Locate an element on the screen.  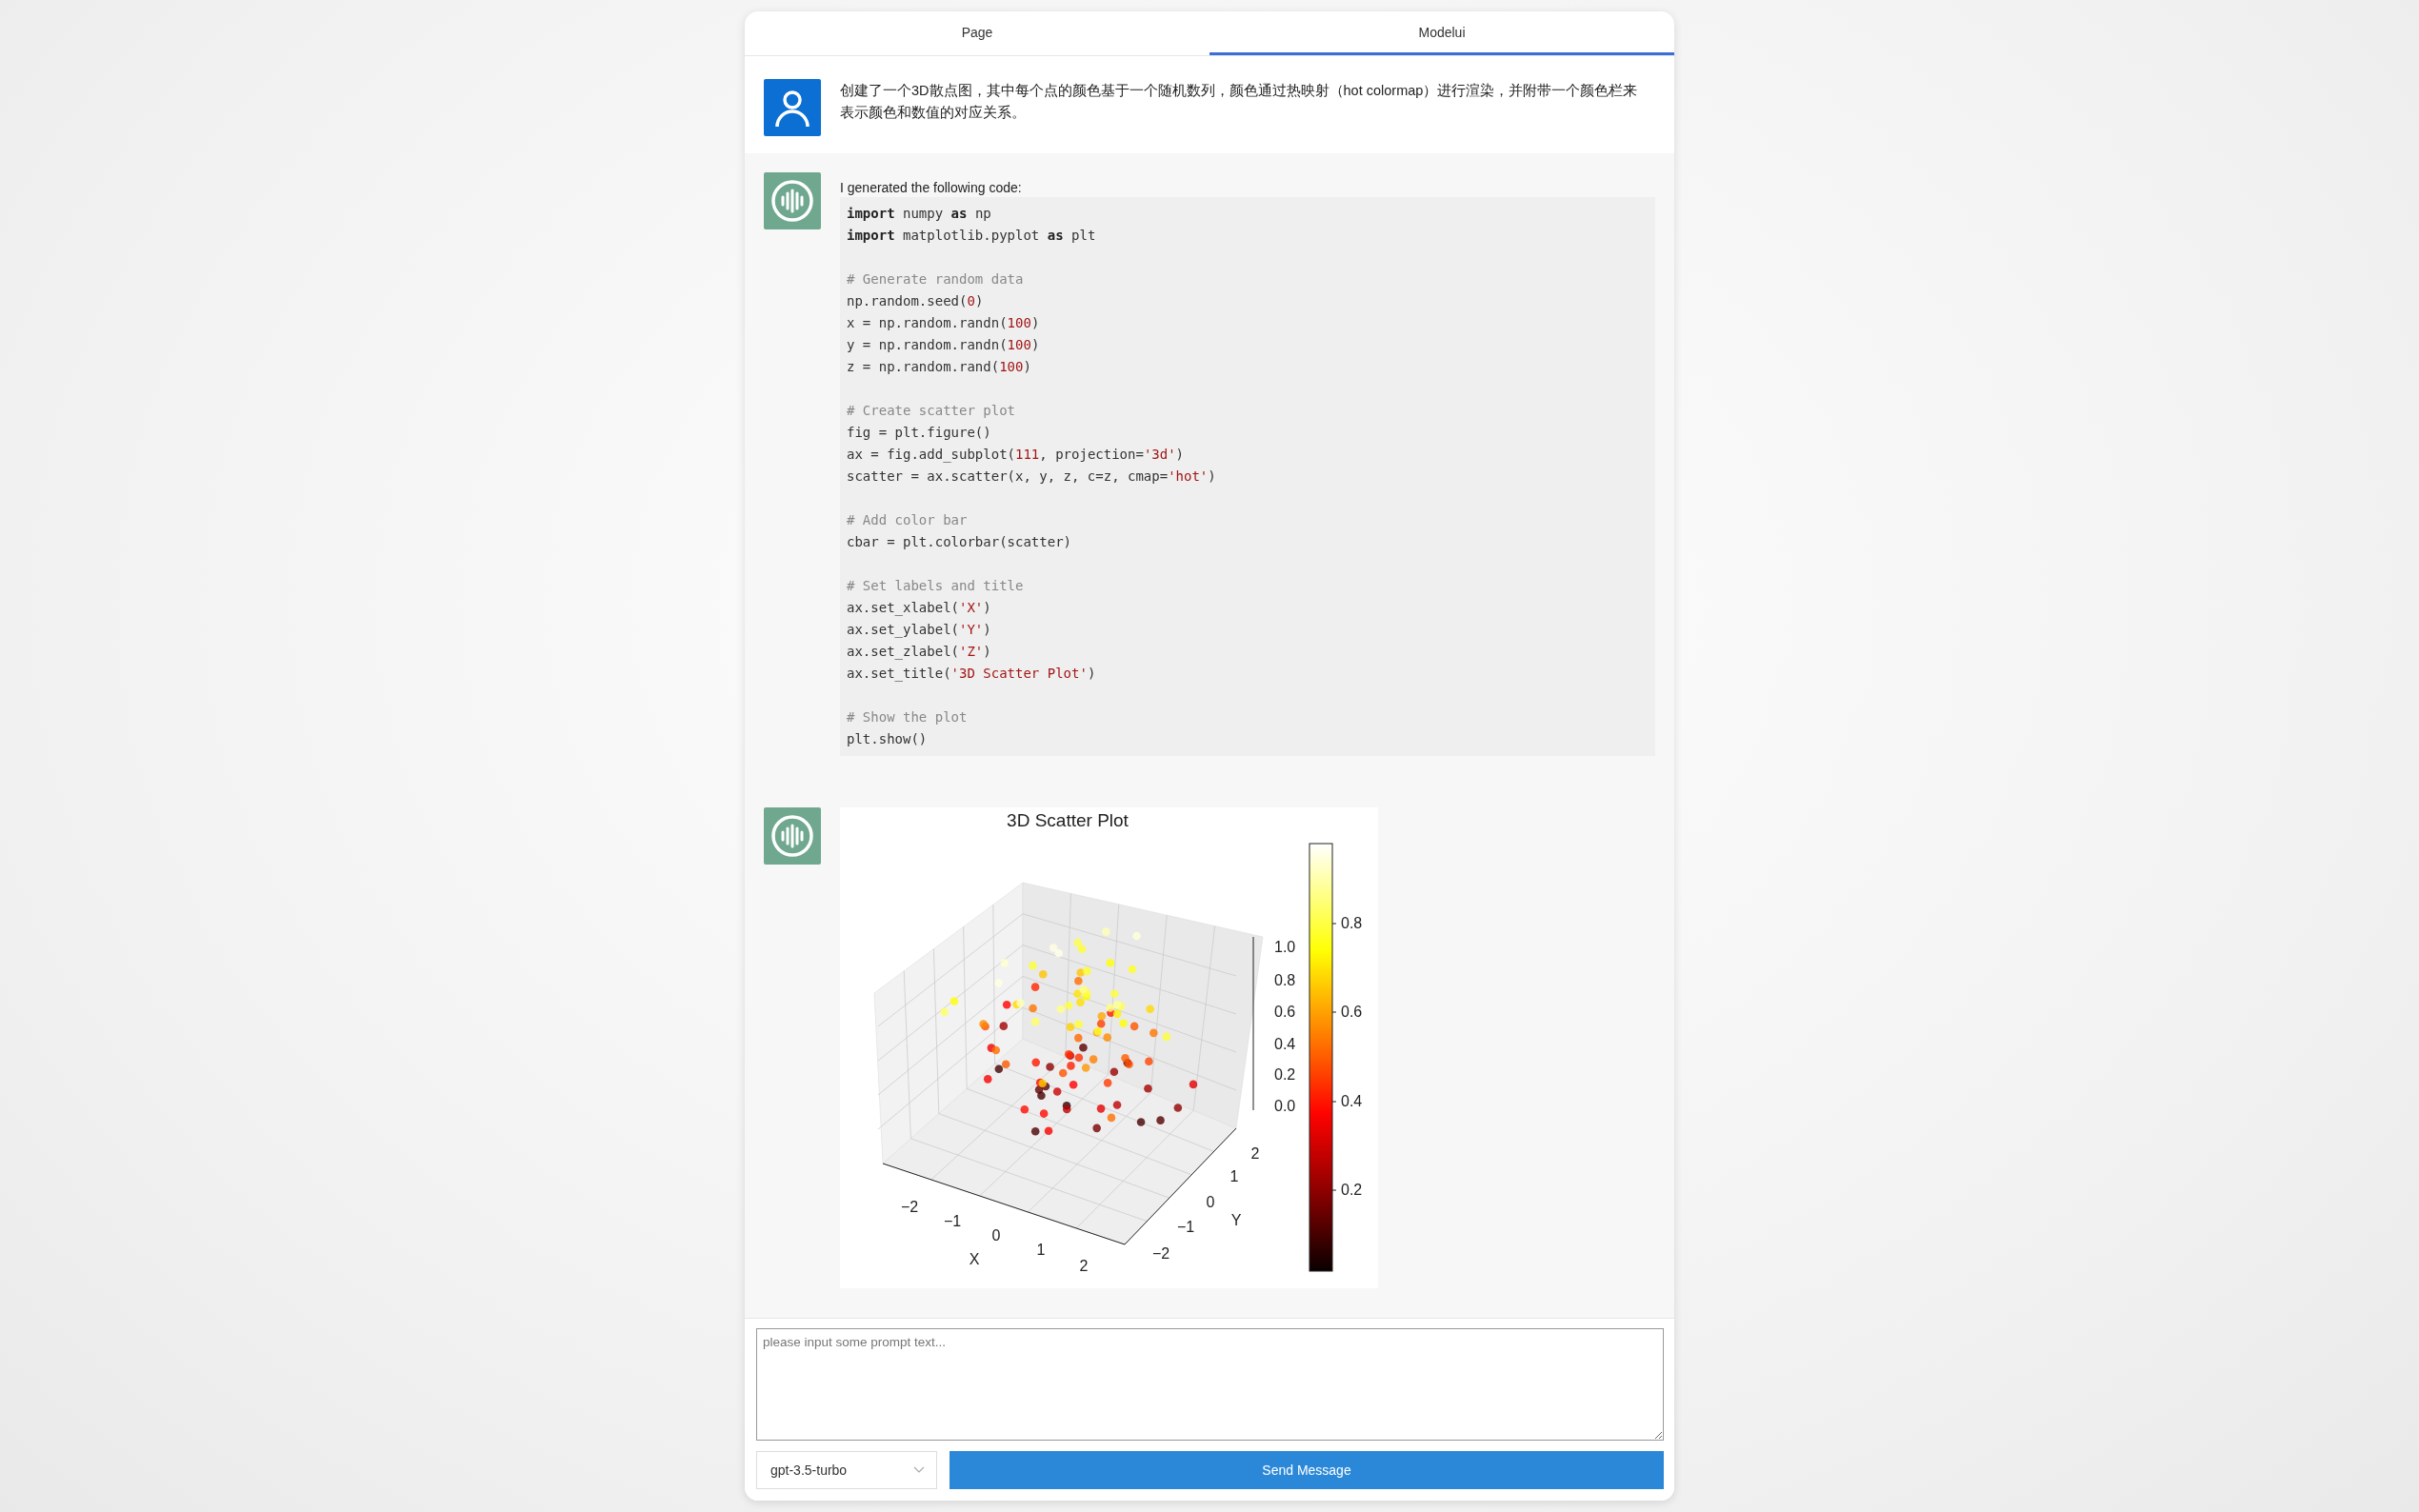
code-line: ax = fig.add_subplot(111, projection='3d') is located at coordinates (1016, 455).